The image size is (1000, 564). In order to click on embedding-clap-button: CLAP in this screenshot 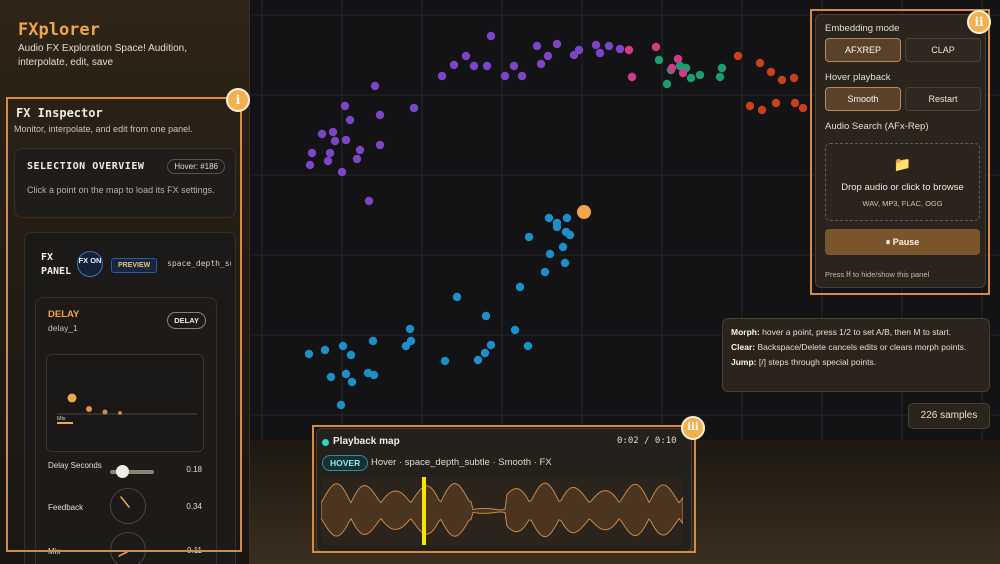, I will do `click(943, 50)`.